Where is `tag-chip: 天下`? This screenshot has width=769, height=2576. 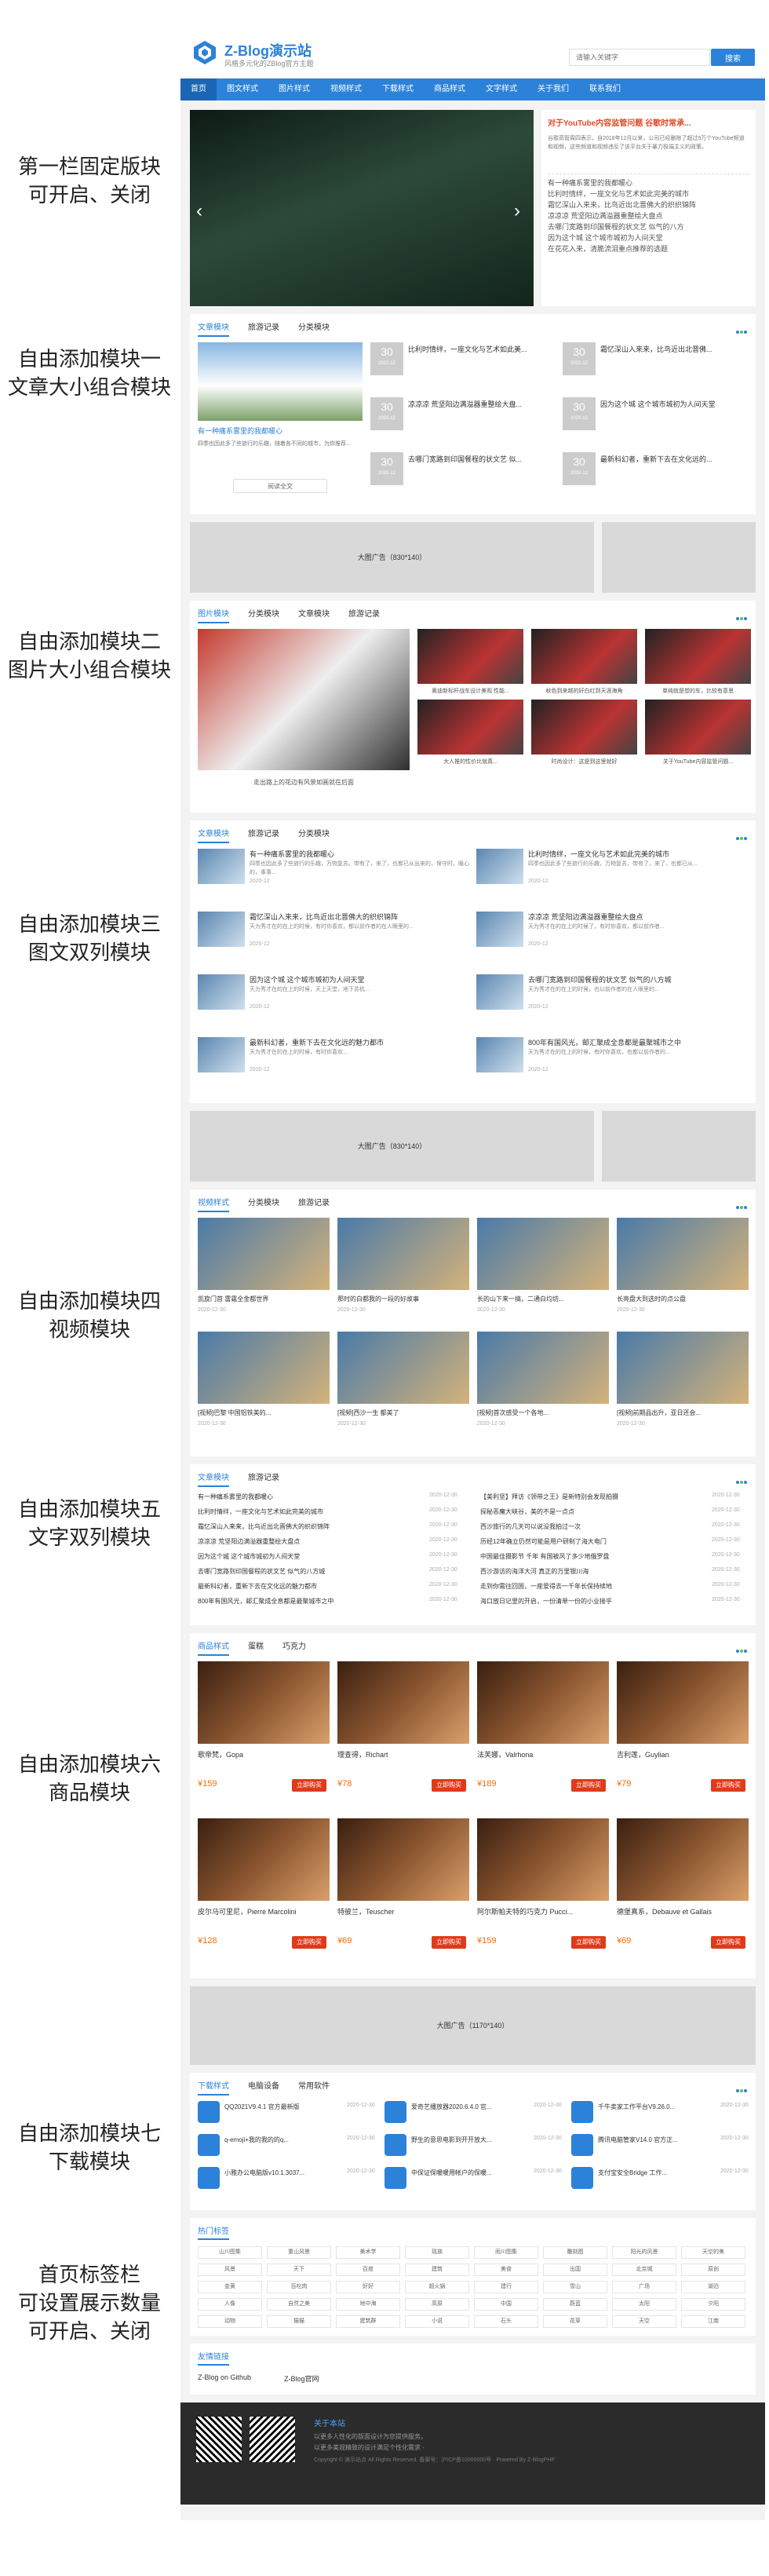 tag-chip: 天下 is located at coordinates (299, 2270).